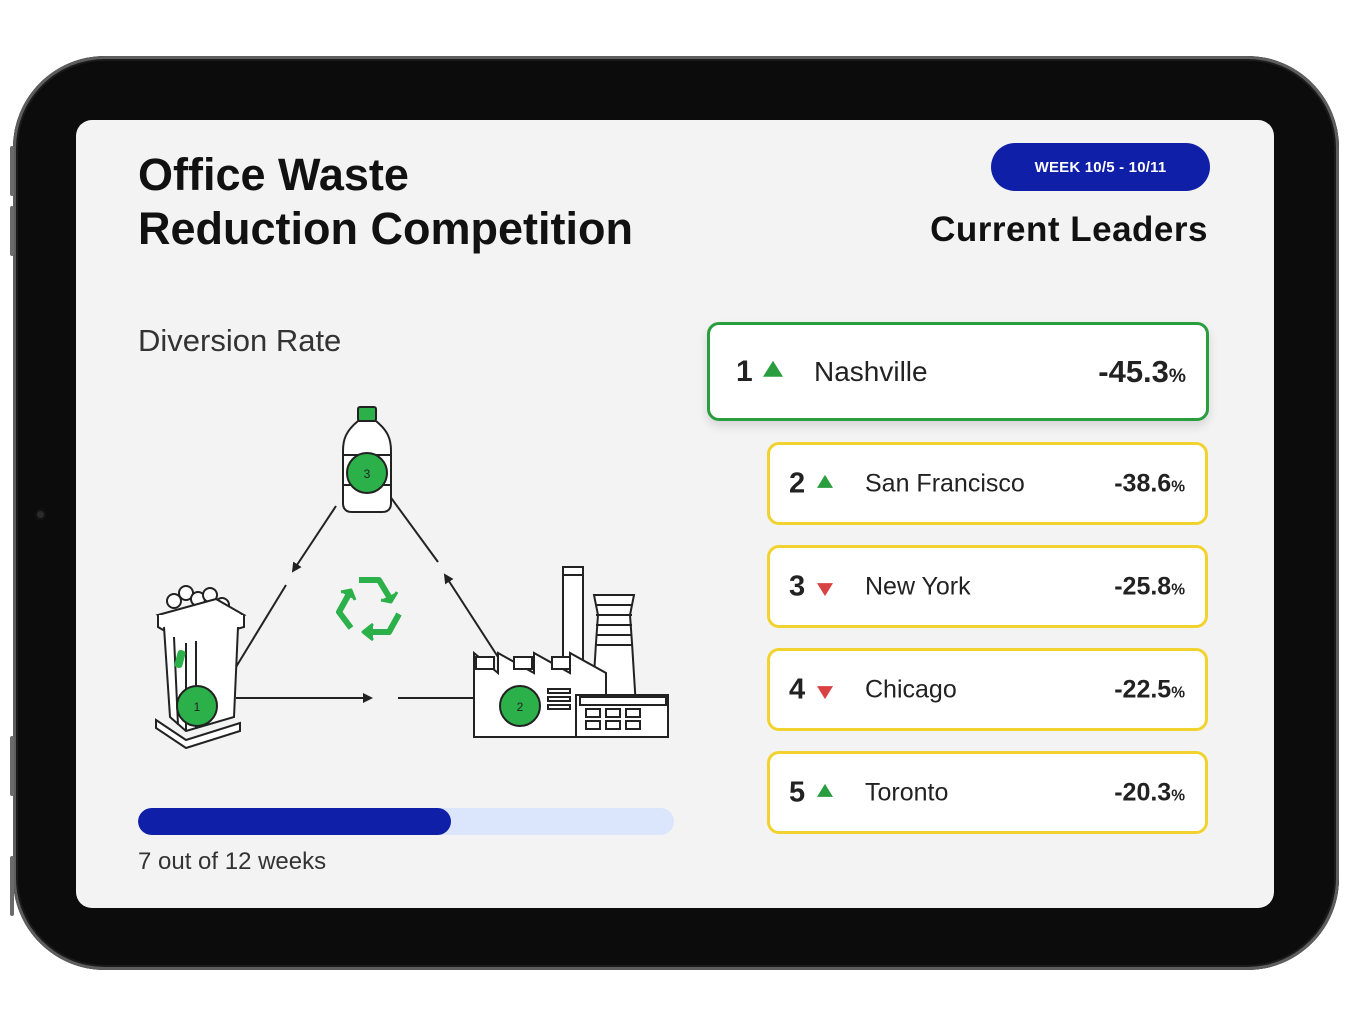  What do you see at coordinates (367, 474) in the screenshot?
I see `step-3-label: 3` at bounding box center [367, 474].